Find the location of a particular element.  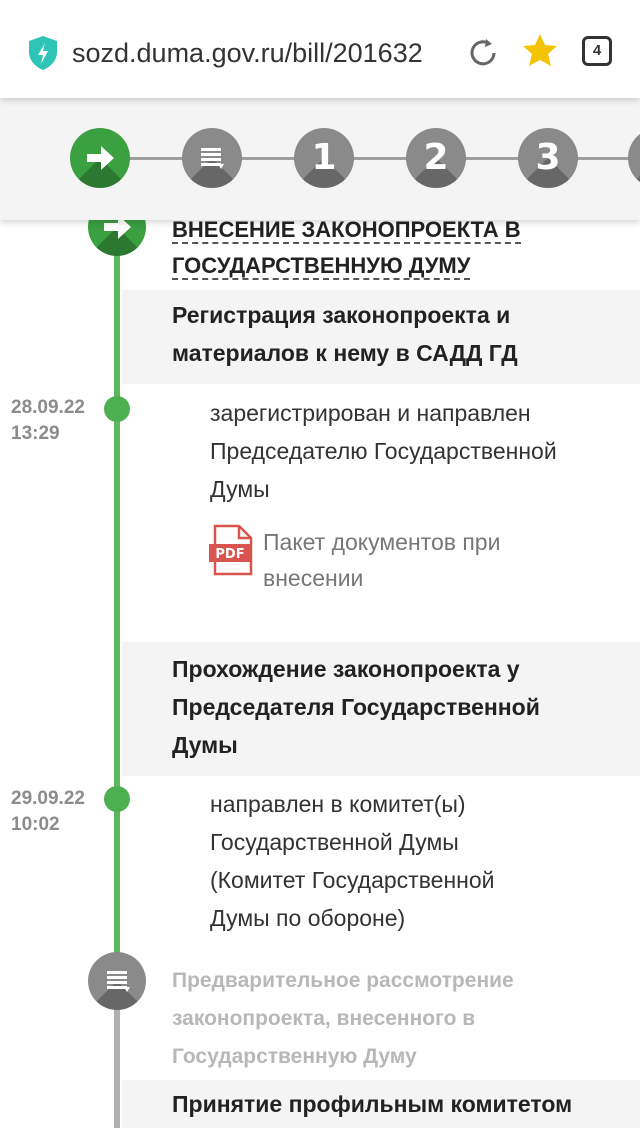

arrow-right-icon is located at coordinates (100, 158).